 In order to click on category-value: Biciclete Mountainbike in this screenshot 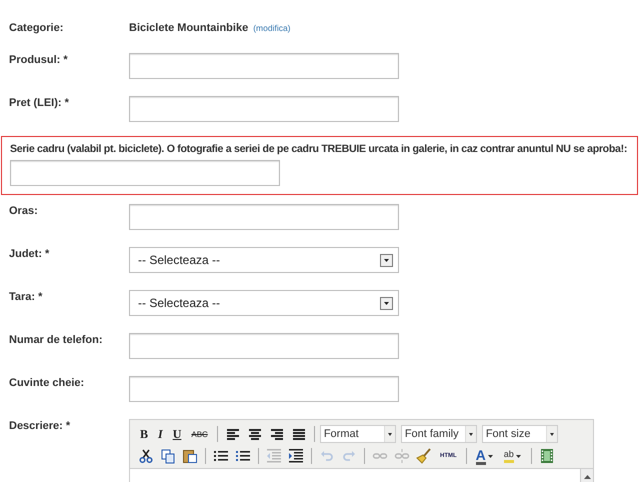, I will do `click(188, 28)`.